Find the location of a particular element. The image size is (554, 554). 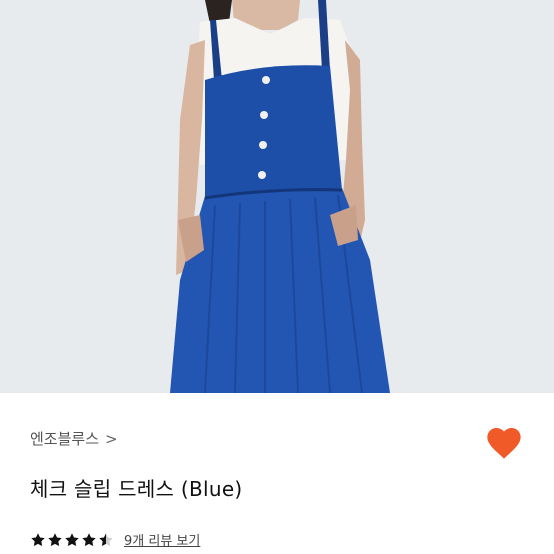

rating-row: 9개 리뷰 보기 is located at coordinates (115, 539).